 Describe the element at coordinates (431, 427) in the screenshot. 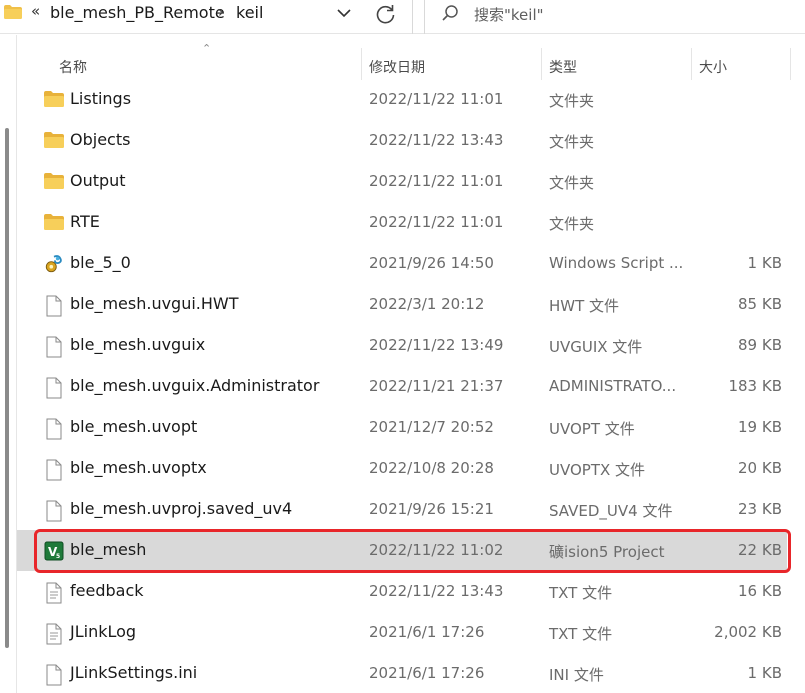

I see `file-modified: 2021/12/7 20:52` at that location.